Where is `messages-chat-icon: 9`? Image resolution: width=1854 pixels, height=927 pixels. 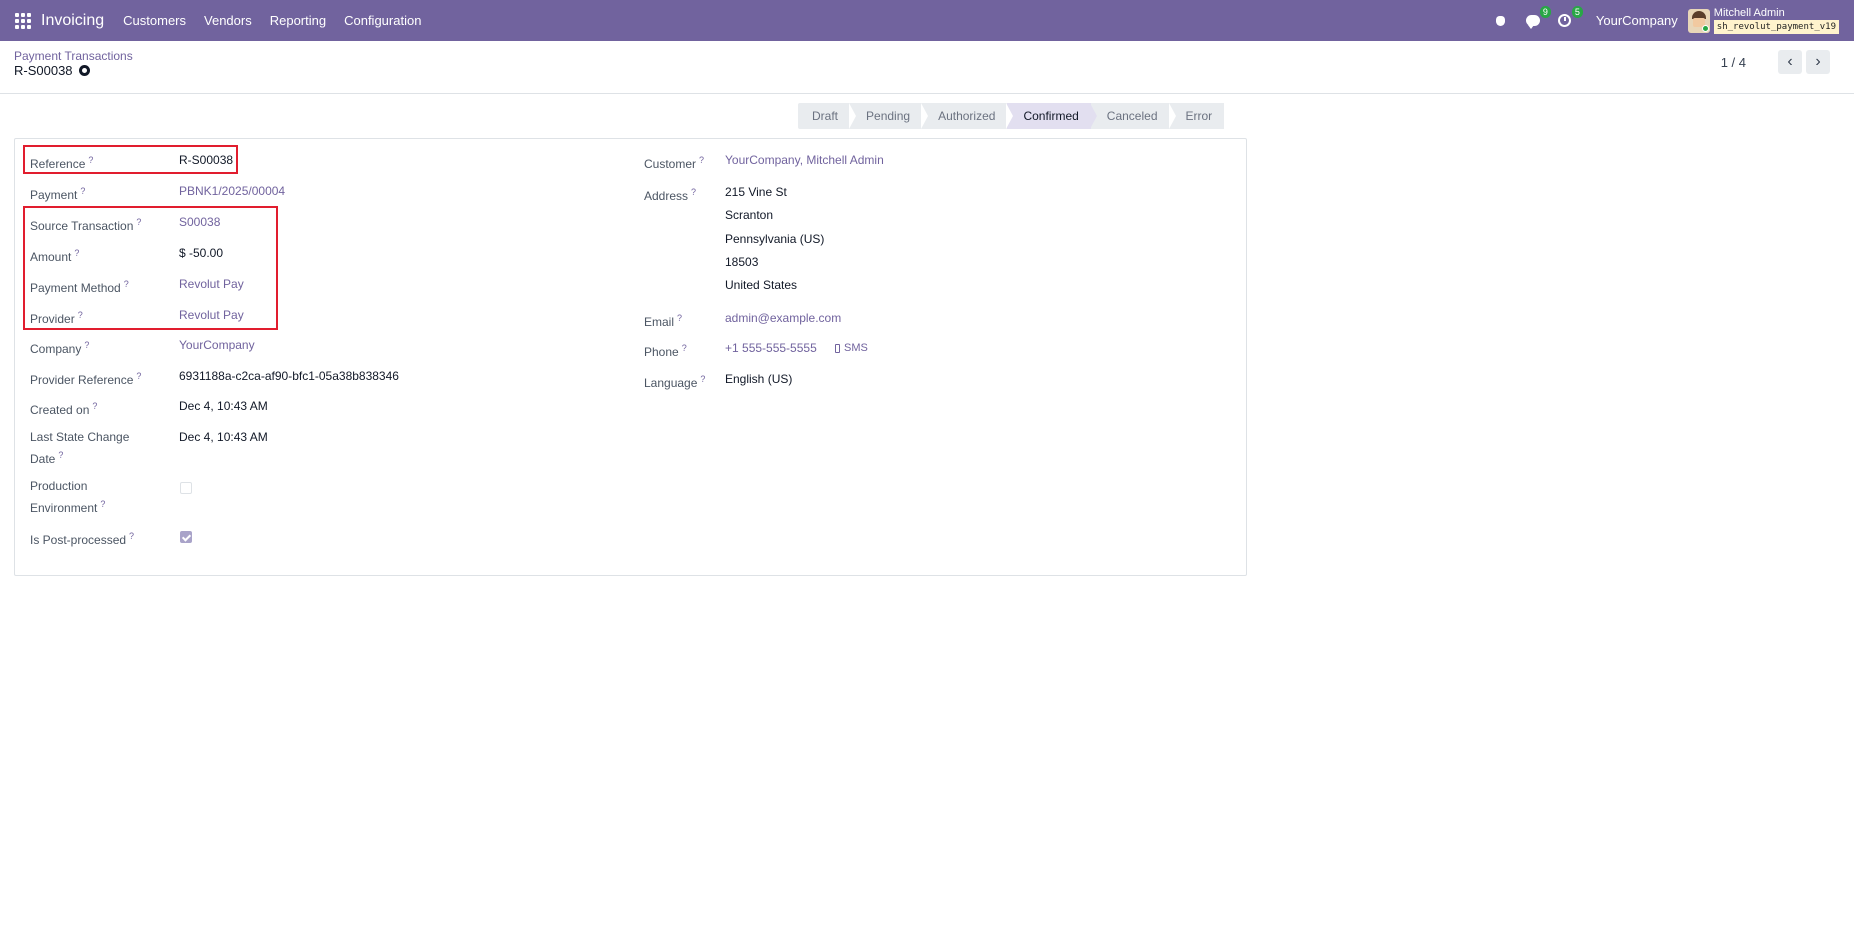
messages-chat-icon: 9 is located at coordinates (1537, 17).